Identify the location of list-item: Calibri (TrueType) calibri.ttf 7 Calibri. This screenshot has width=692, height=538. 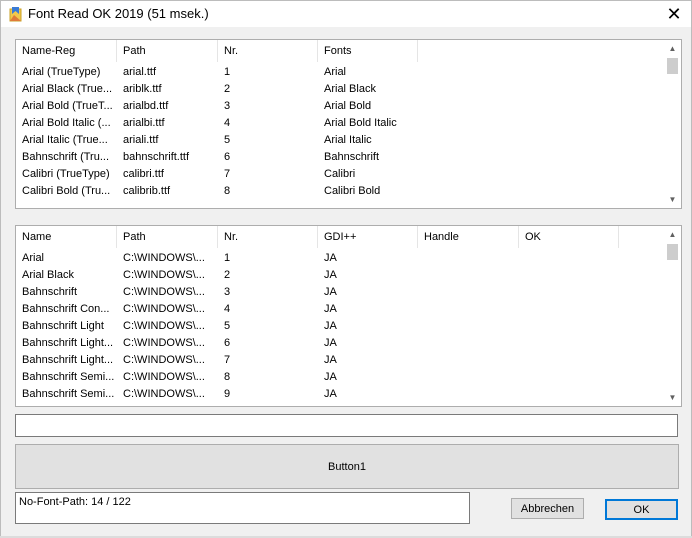
(340, 174).